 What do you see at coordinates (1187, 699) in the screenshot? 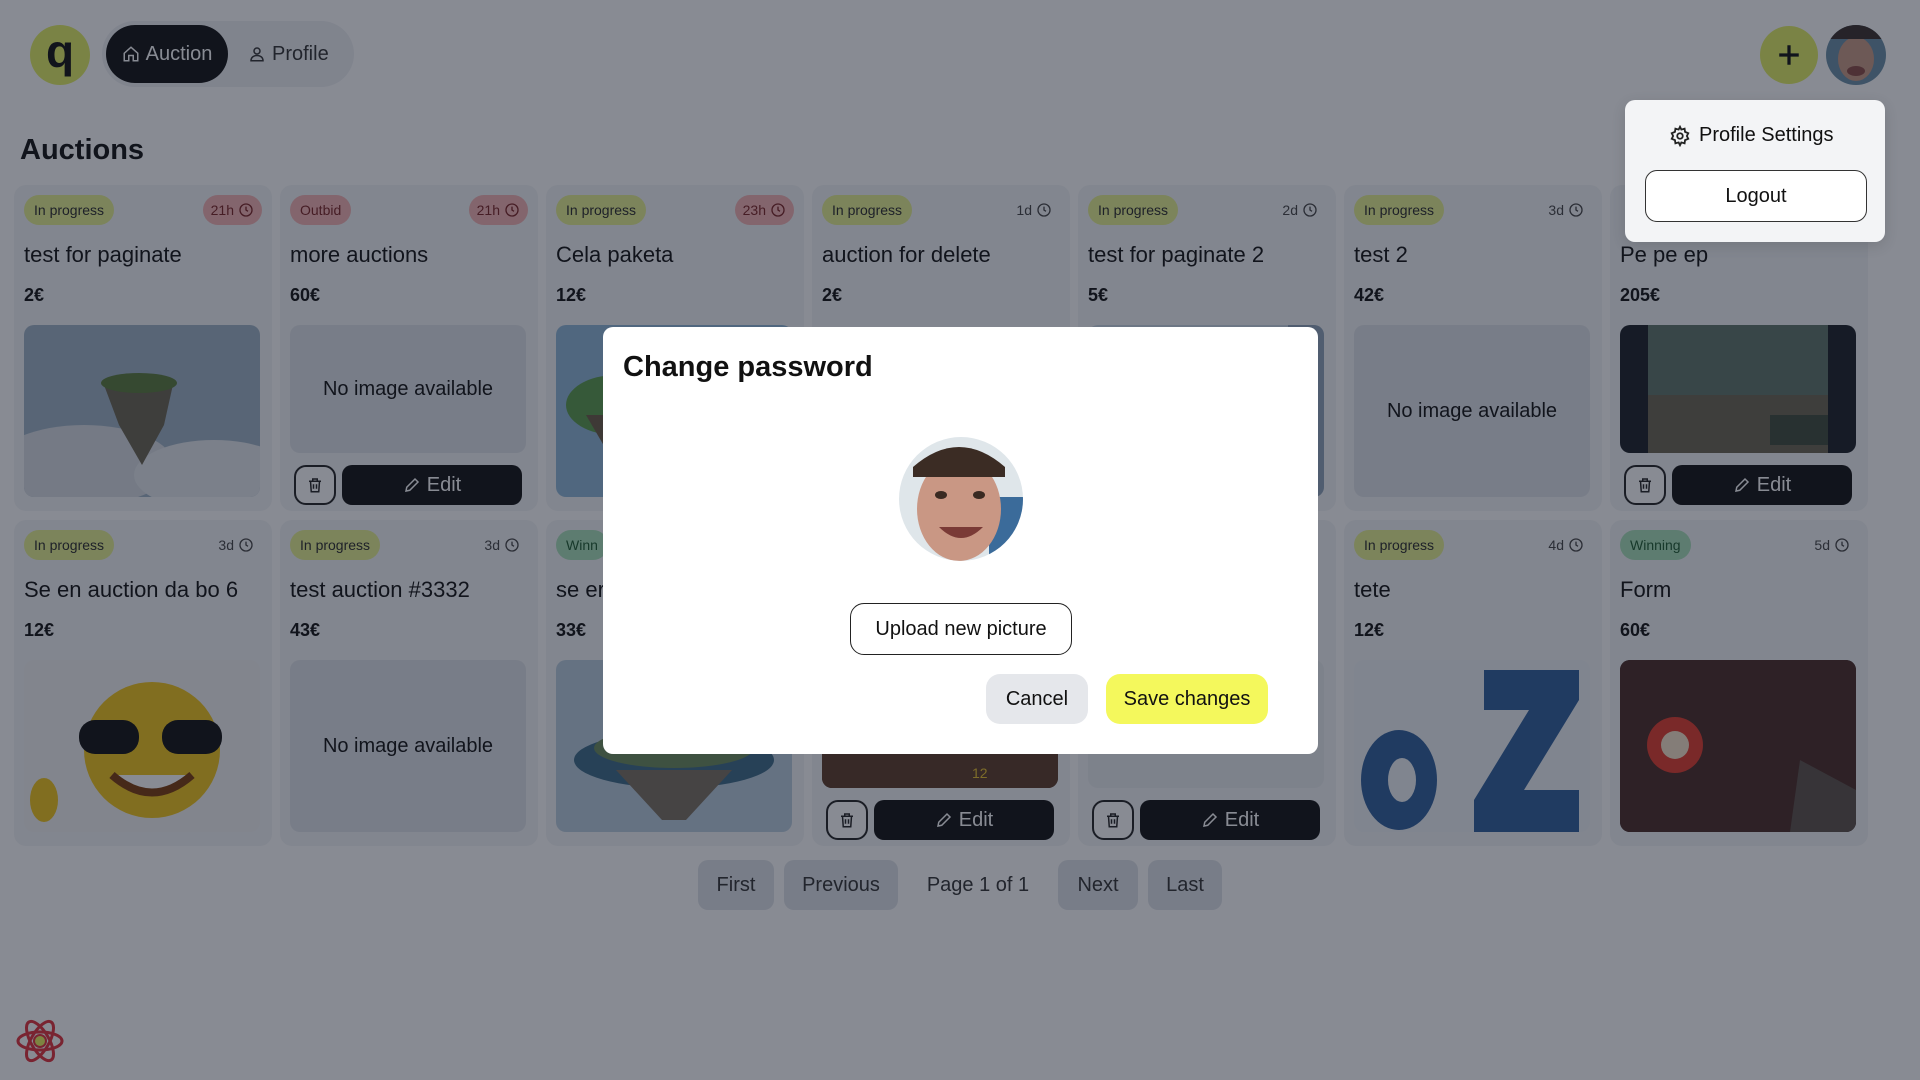
I see `save-changes-button: Save changes` at bounding box center [1187, 699].